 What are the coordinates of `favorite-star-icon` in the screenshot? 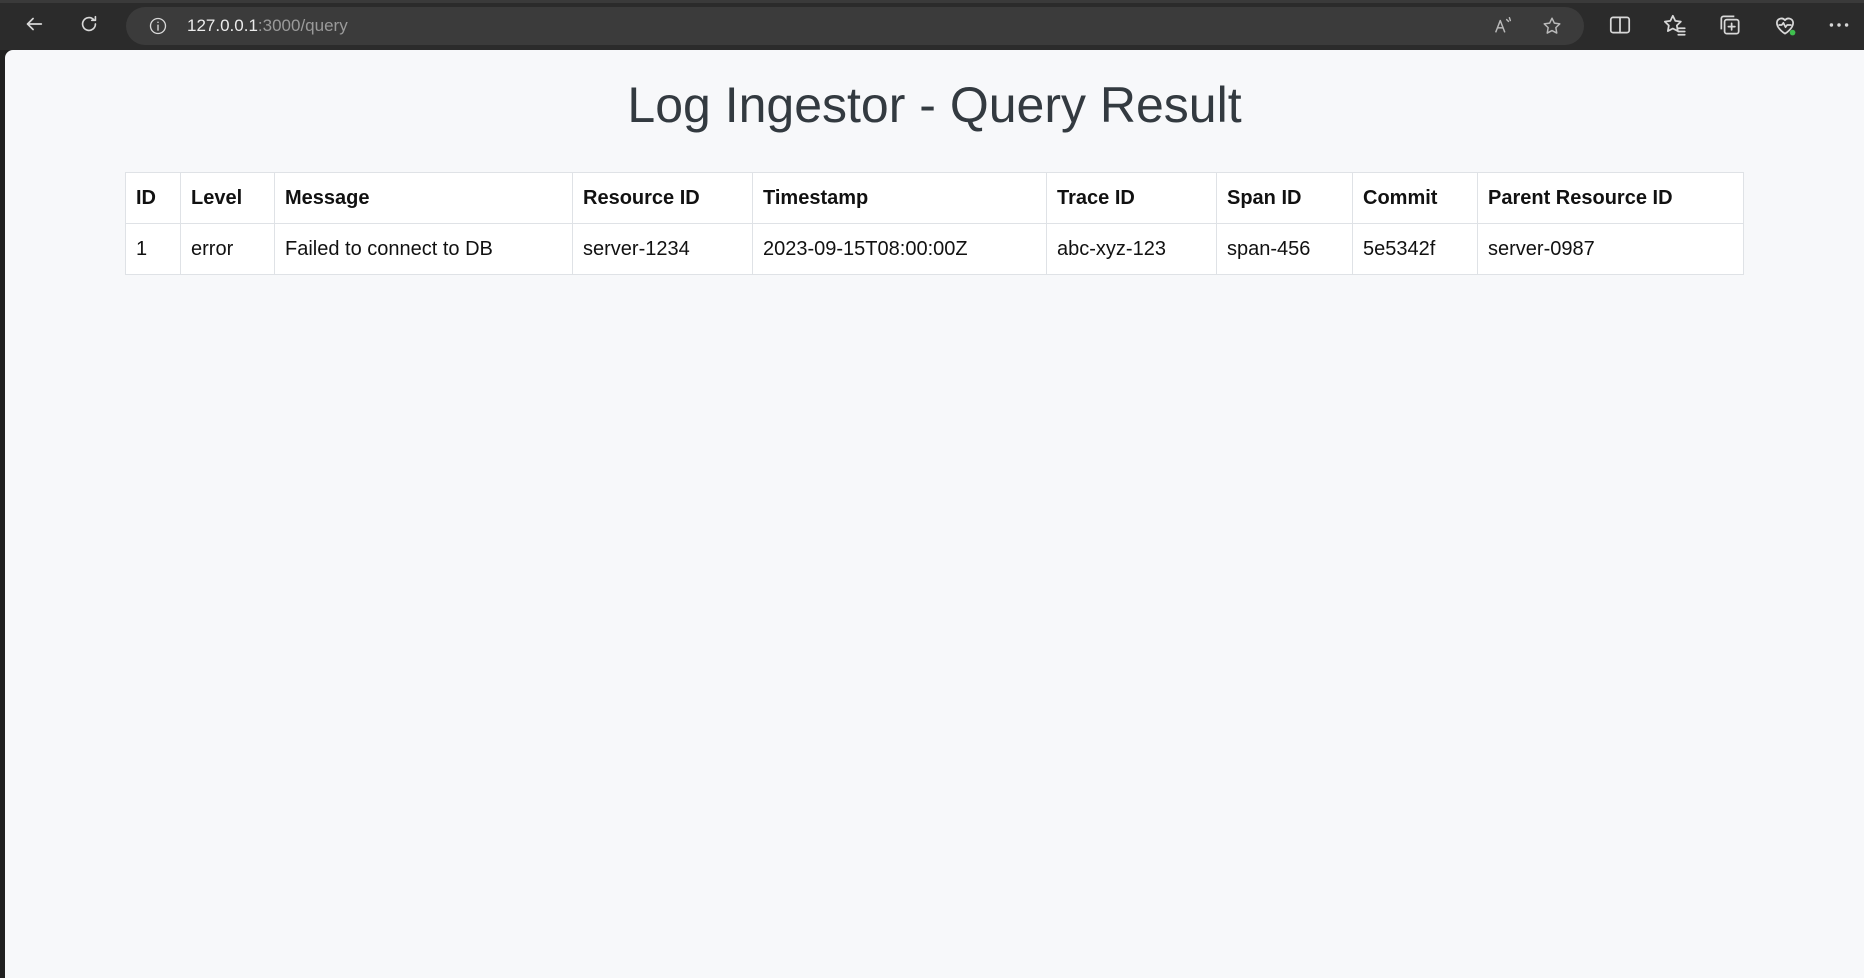 It's located at (1552, 26).